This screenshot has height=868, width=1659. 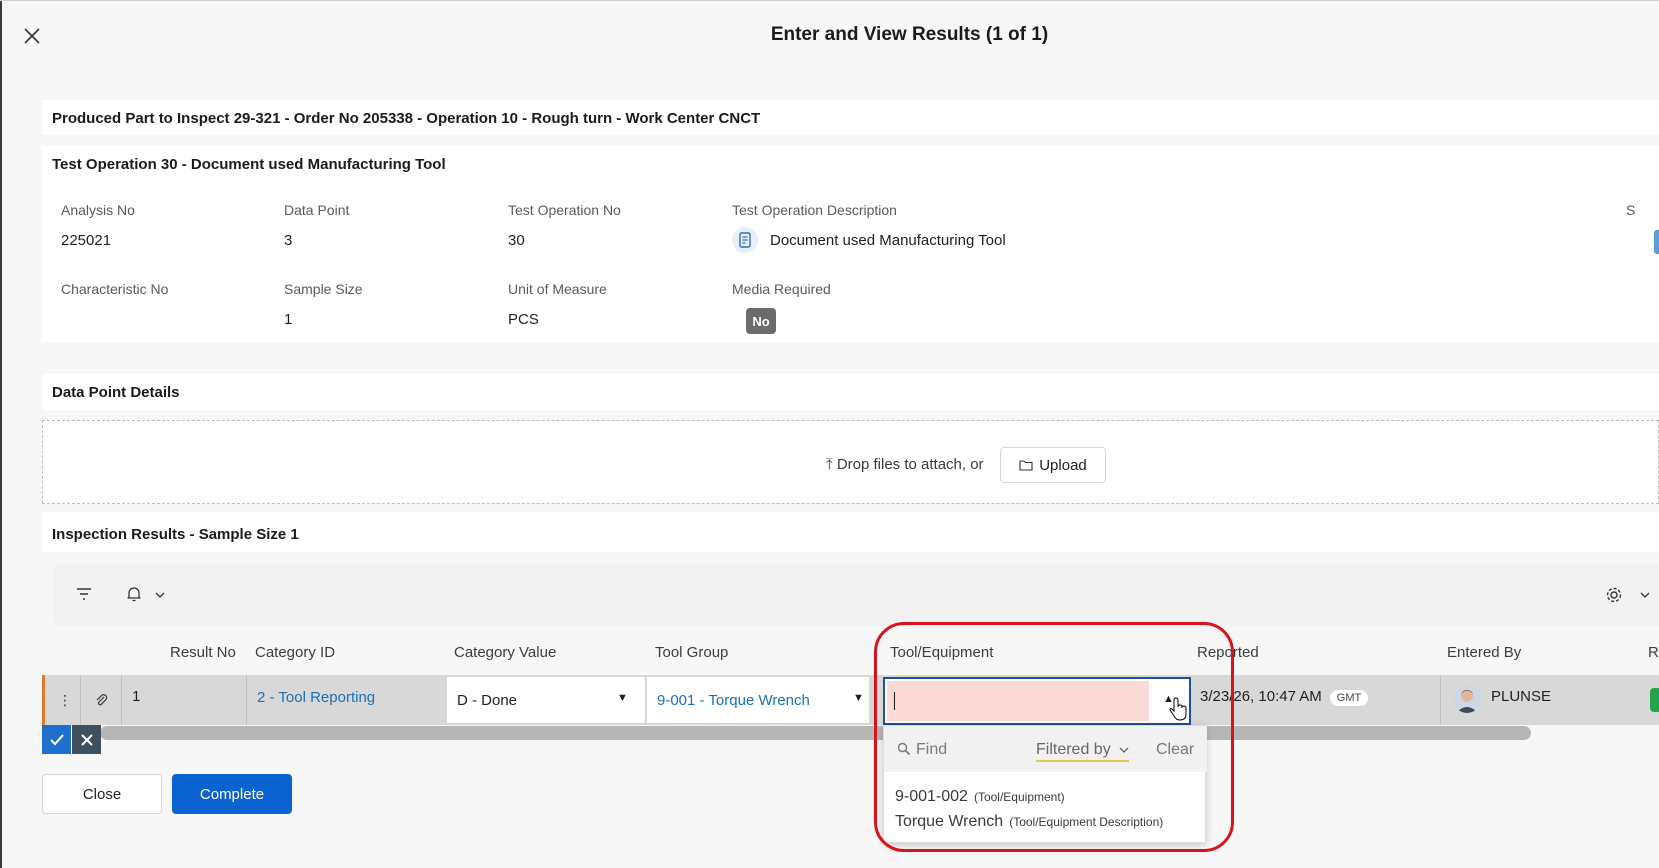 What do you see at coordinates (288, 319) in the screenshot?
I see `sample-size-value: 1` at bounding box center [288, 319].